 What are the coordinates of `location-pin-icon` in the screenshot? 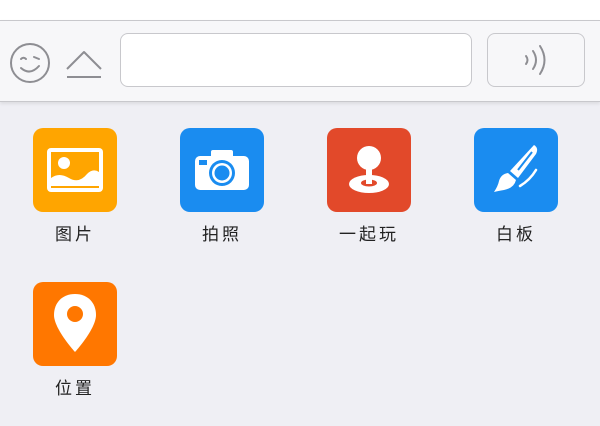 It's located at (75, 323).